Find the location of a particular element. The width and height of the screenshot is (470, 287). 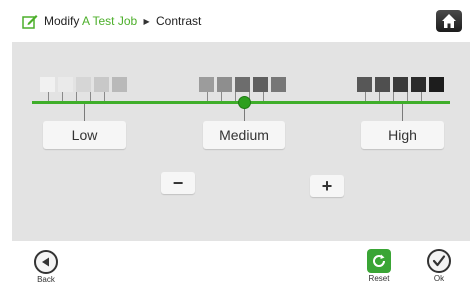

decrease-button: − is located at coordinates (178, 183).